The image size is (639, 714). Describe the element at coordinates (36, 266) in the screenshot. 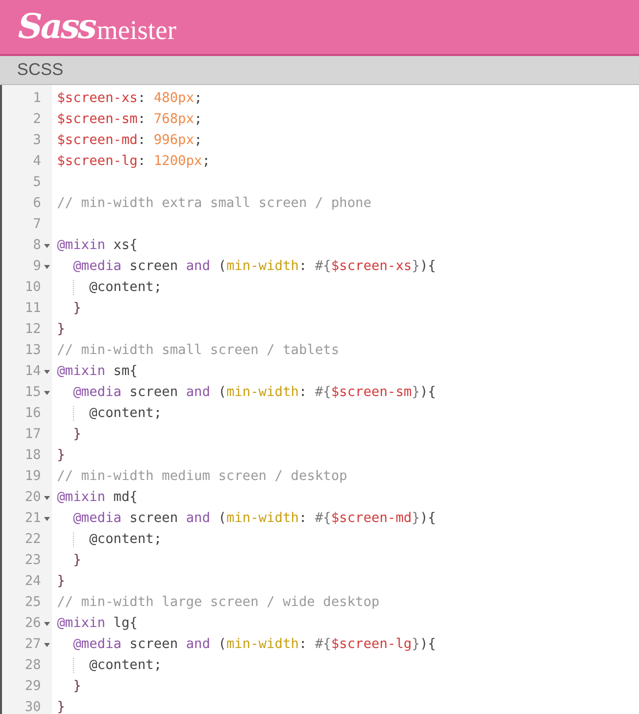

I see `line-number: 9` at that location.